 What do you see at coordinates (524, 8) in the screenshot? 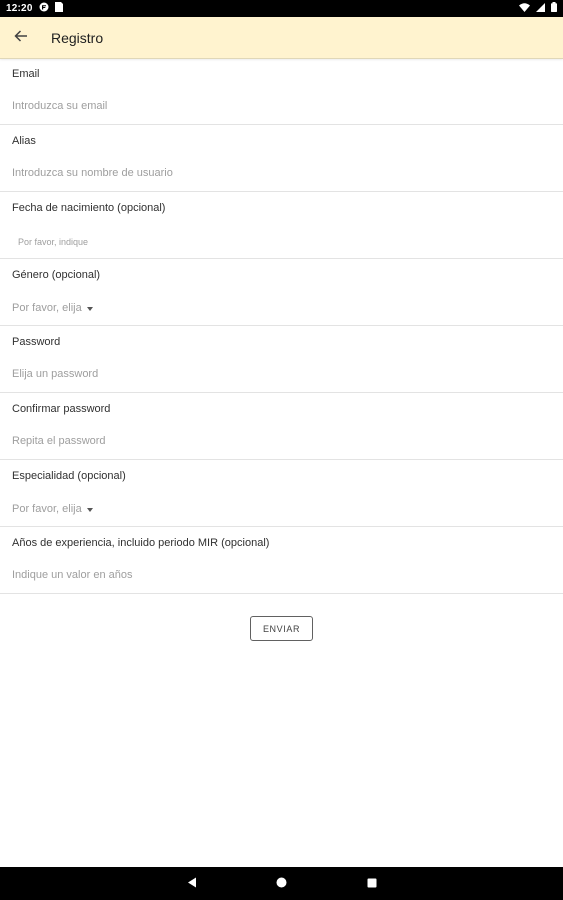
I see `wifi-icon` at bounding box center [524, 8].